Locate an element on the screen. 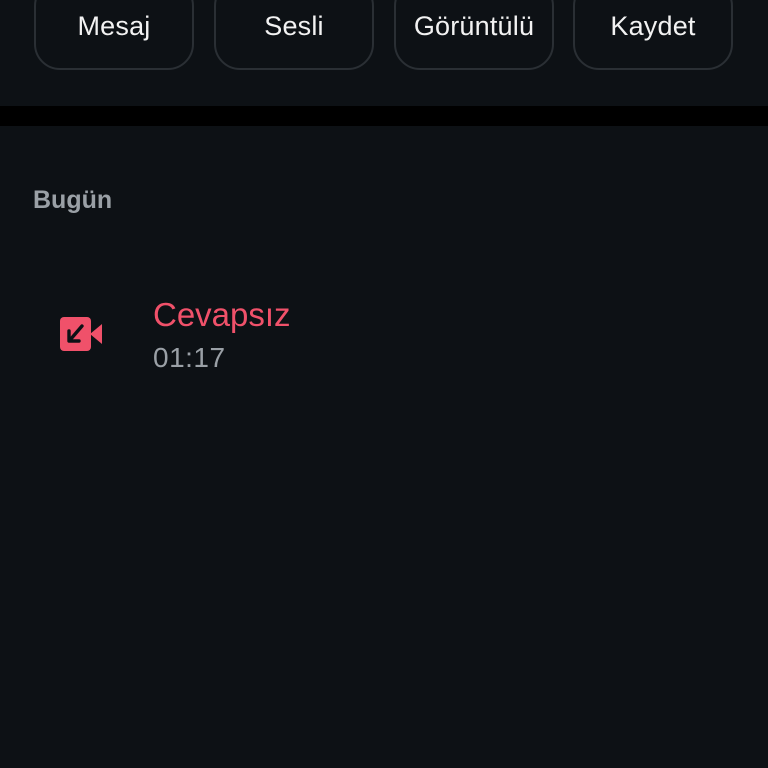 This screenshot has width=768, height=768. section-title-today: Bugün is located at coordinates (73, 200).